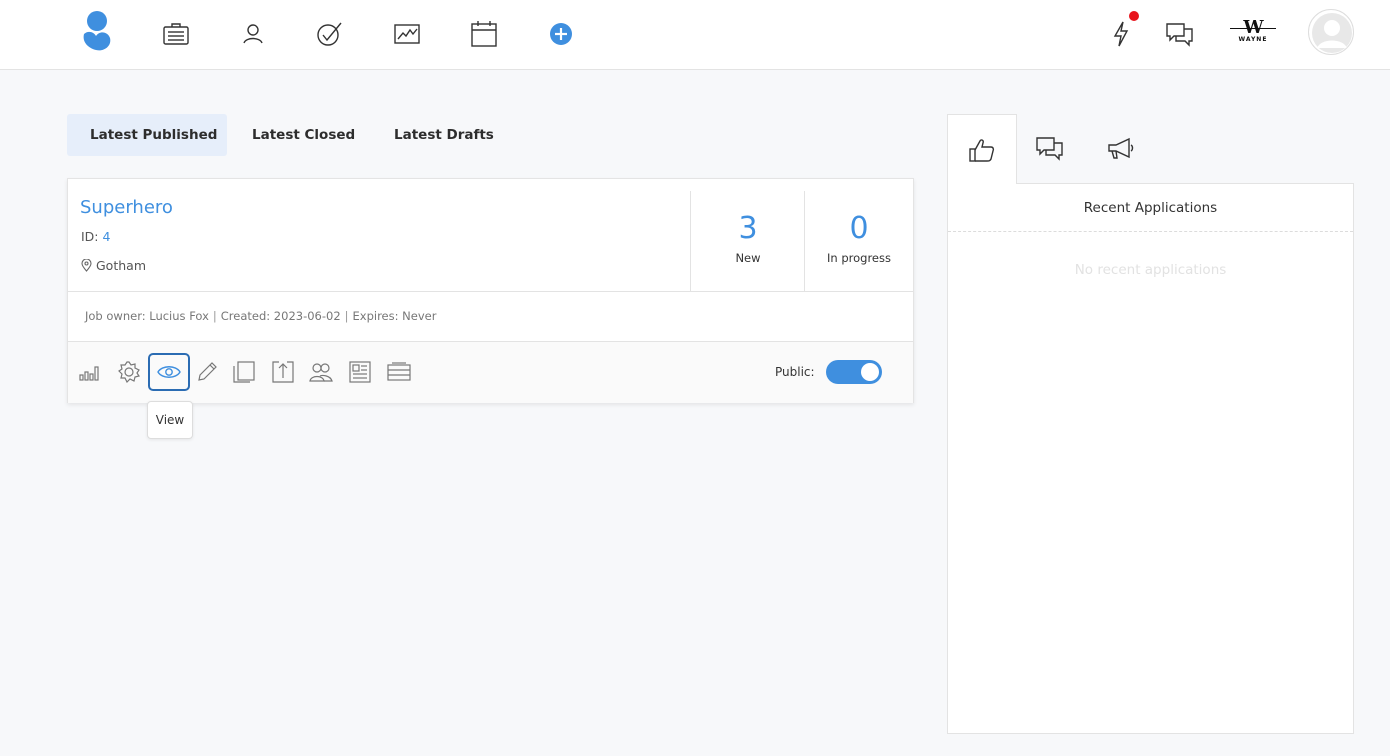 Image resolution: width=1390 pixels, height=756 pixels. What do you see at coordinates (321, 372) in the screenshot?
I see `team-icon` at bounding box center [321, 372].